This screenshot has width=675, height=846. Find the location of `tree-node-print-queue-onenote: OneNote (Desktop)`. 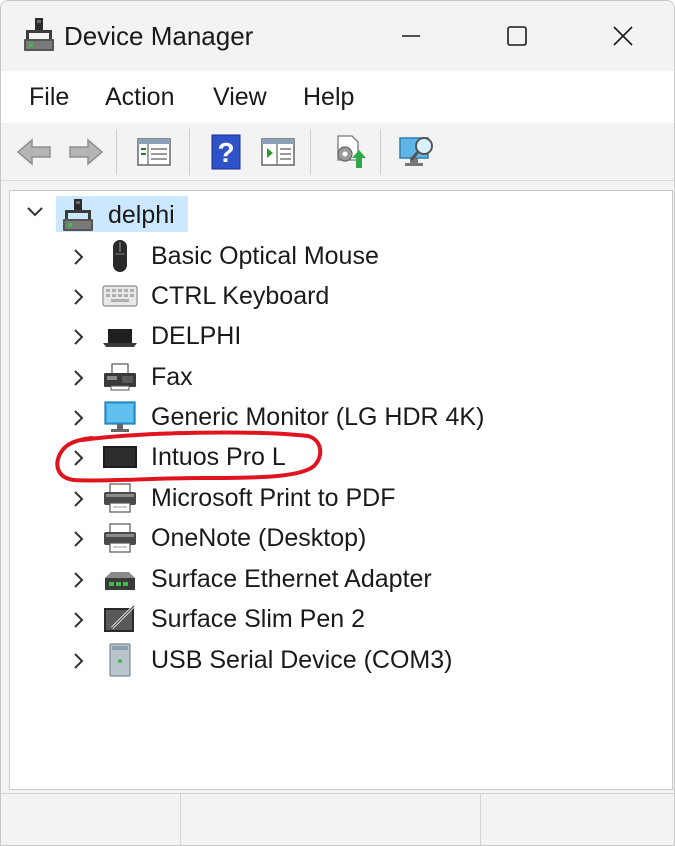

tree-node-print-queue-onenote: OneNote (Desktop) is located at coordinates (335, 538).